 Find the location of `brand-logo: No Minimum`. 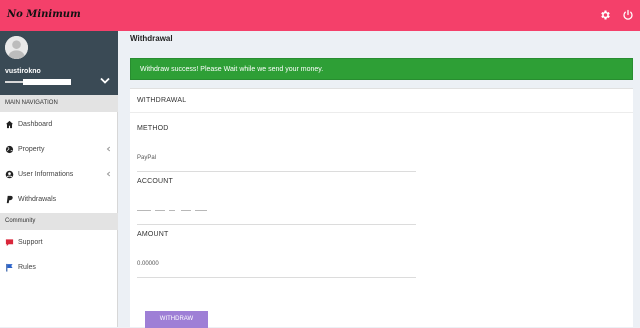

brand-logo: No Minimum is located at coordinates (44, 14).